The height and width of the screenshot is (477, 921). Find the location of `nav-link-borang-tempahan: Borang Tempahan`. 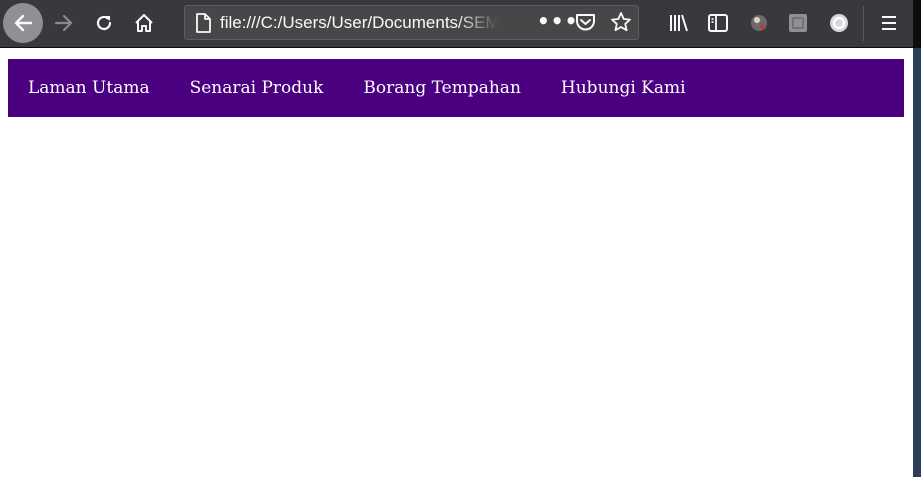

nav-link-borang-tempahan: Borang Tempahan is located at coordinates (441, 88).